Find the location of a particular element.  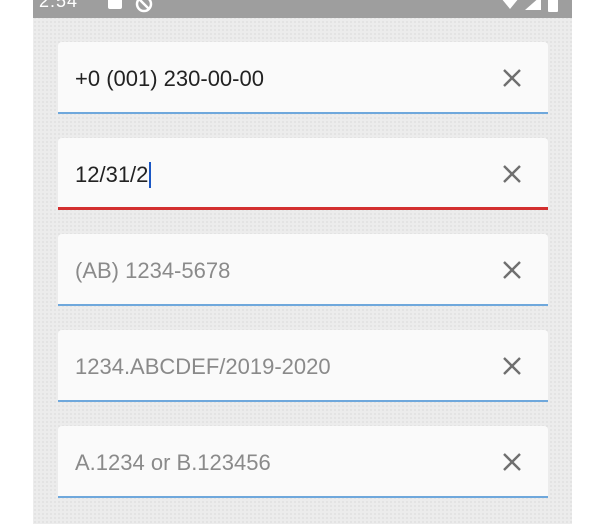

phone-field: +0 (001) 230-00-00 is located at coordinates (303, 78).